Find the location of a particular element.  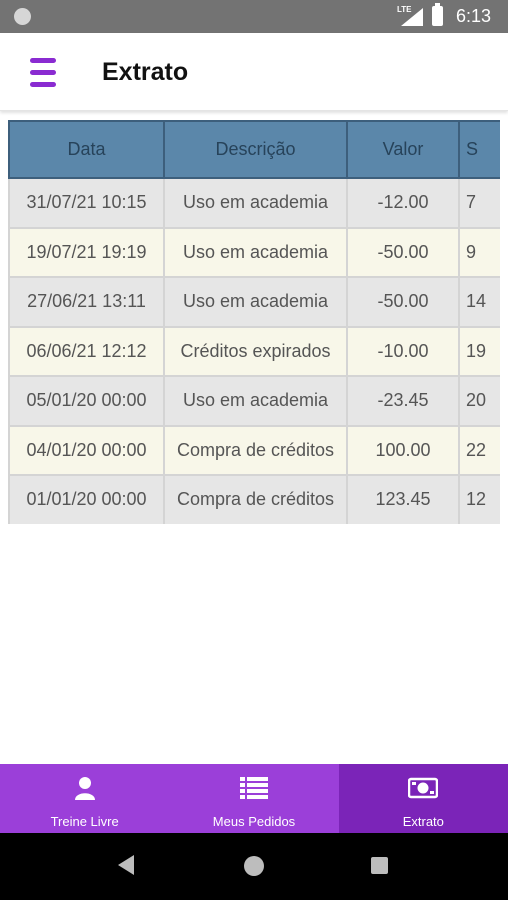

table-row: 31/07/21 10:15 Uso em academia -12.00 7 is located at coordinates (254, 203).